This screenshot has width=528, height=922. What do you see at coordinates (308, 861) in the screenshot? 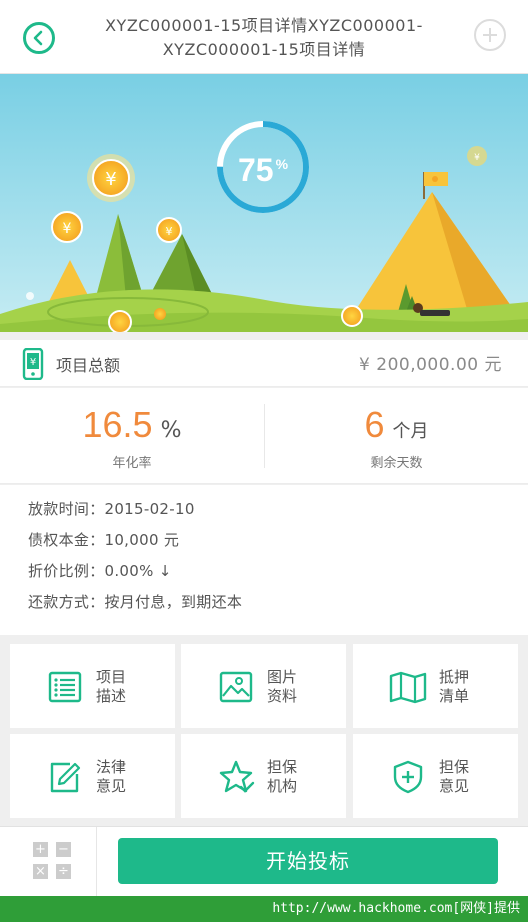
I see `start-invest-button: 开始投标` at bounding box center [308, 861].